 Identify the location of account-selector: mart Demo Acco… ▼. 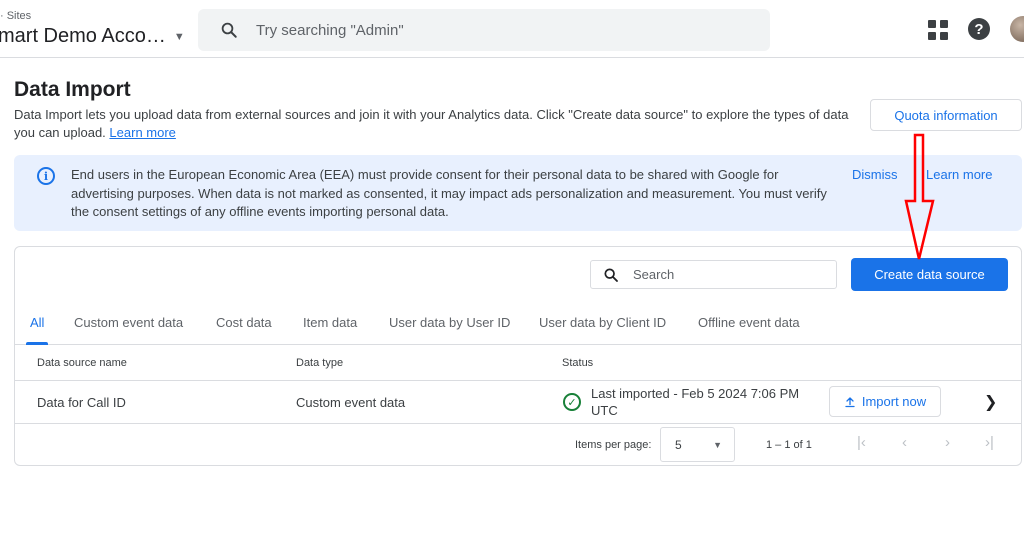
(92, 36).